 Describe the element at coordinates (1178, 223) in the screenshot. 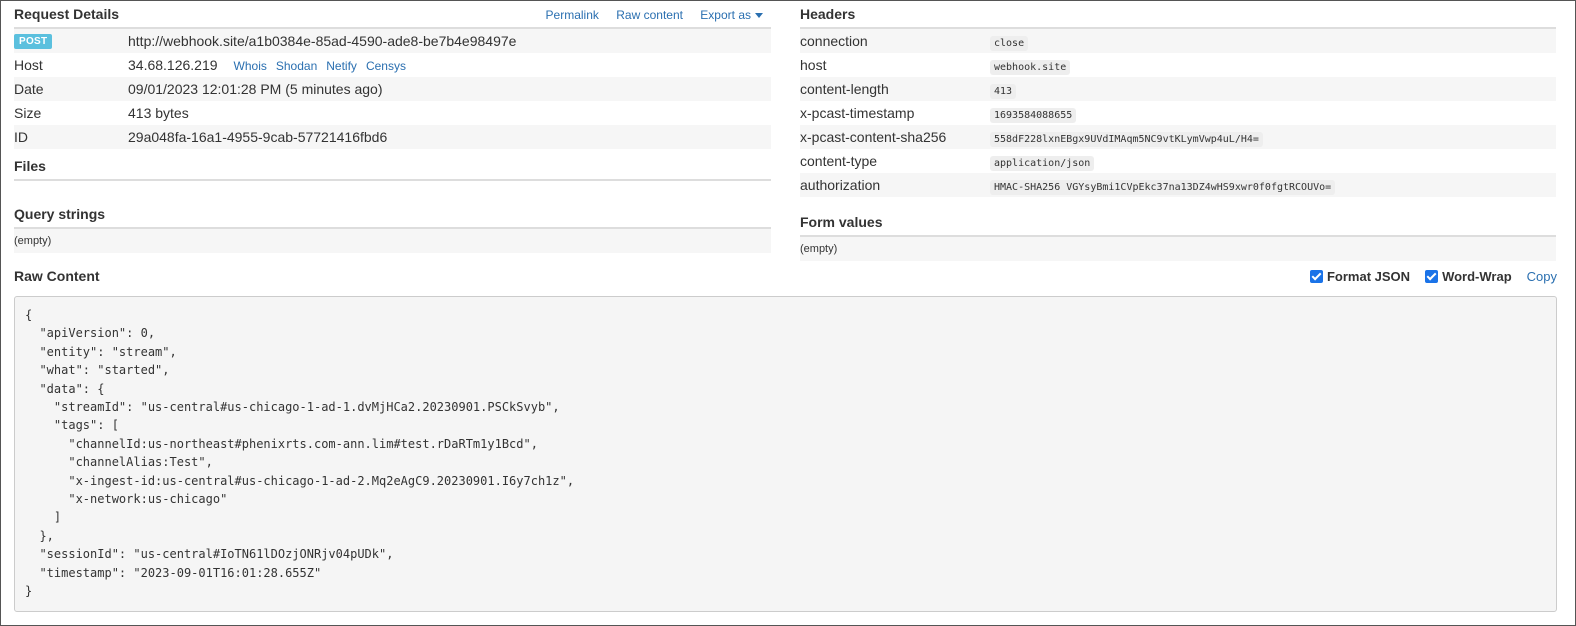

I see `form-values-header: Form values` at that location.